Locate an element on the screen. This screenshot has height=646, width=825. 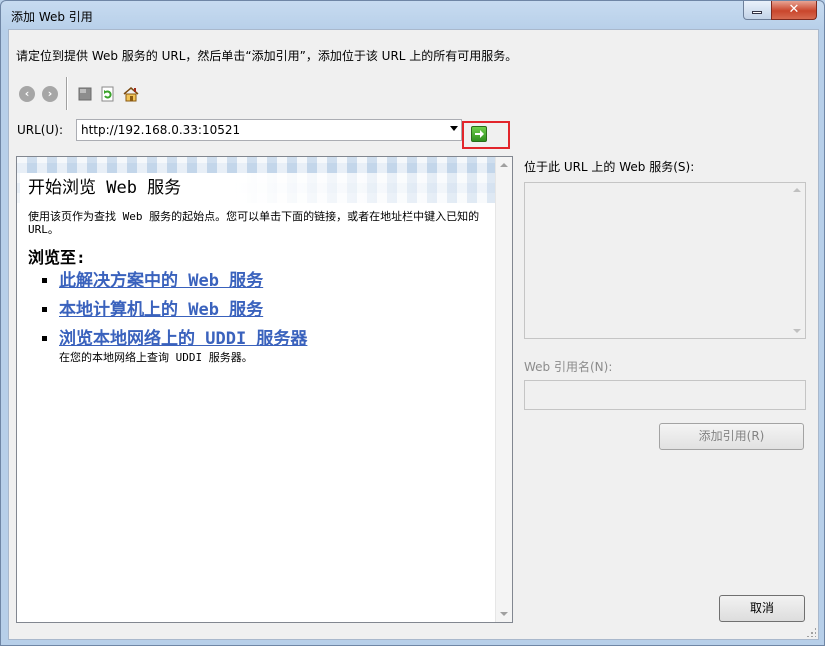
browse-heading: 浏览至: is located at coordinates (57, 257).